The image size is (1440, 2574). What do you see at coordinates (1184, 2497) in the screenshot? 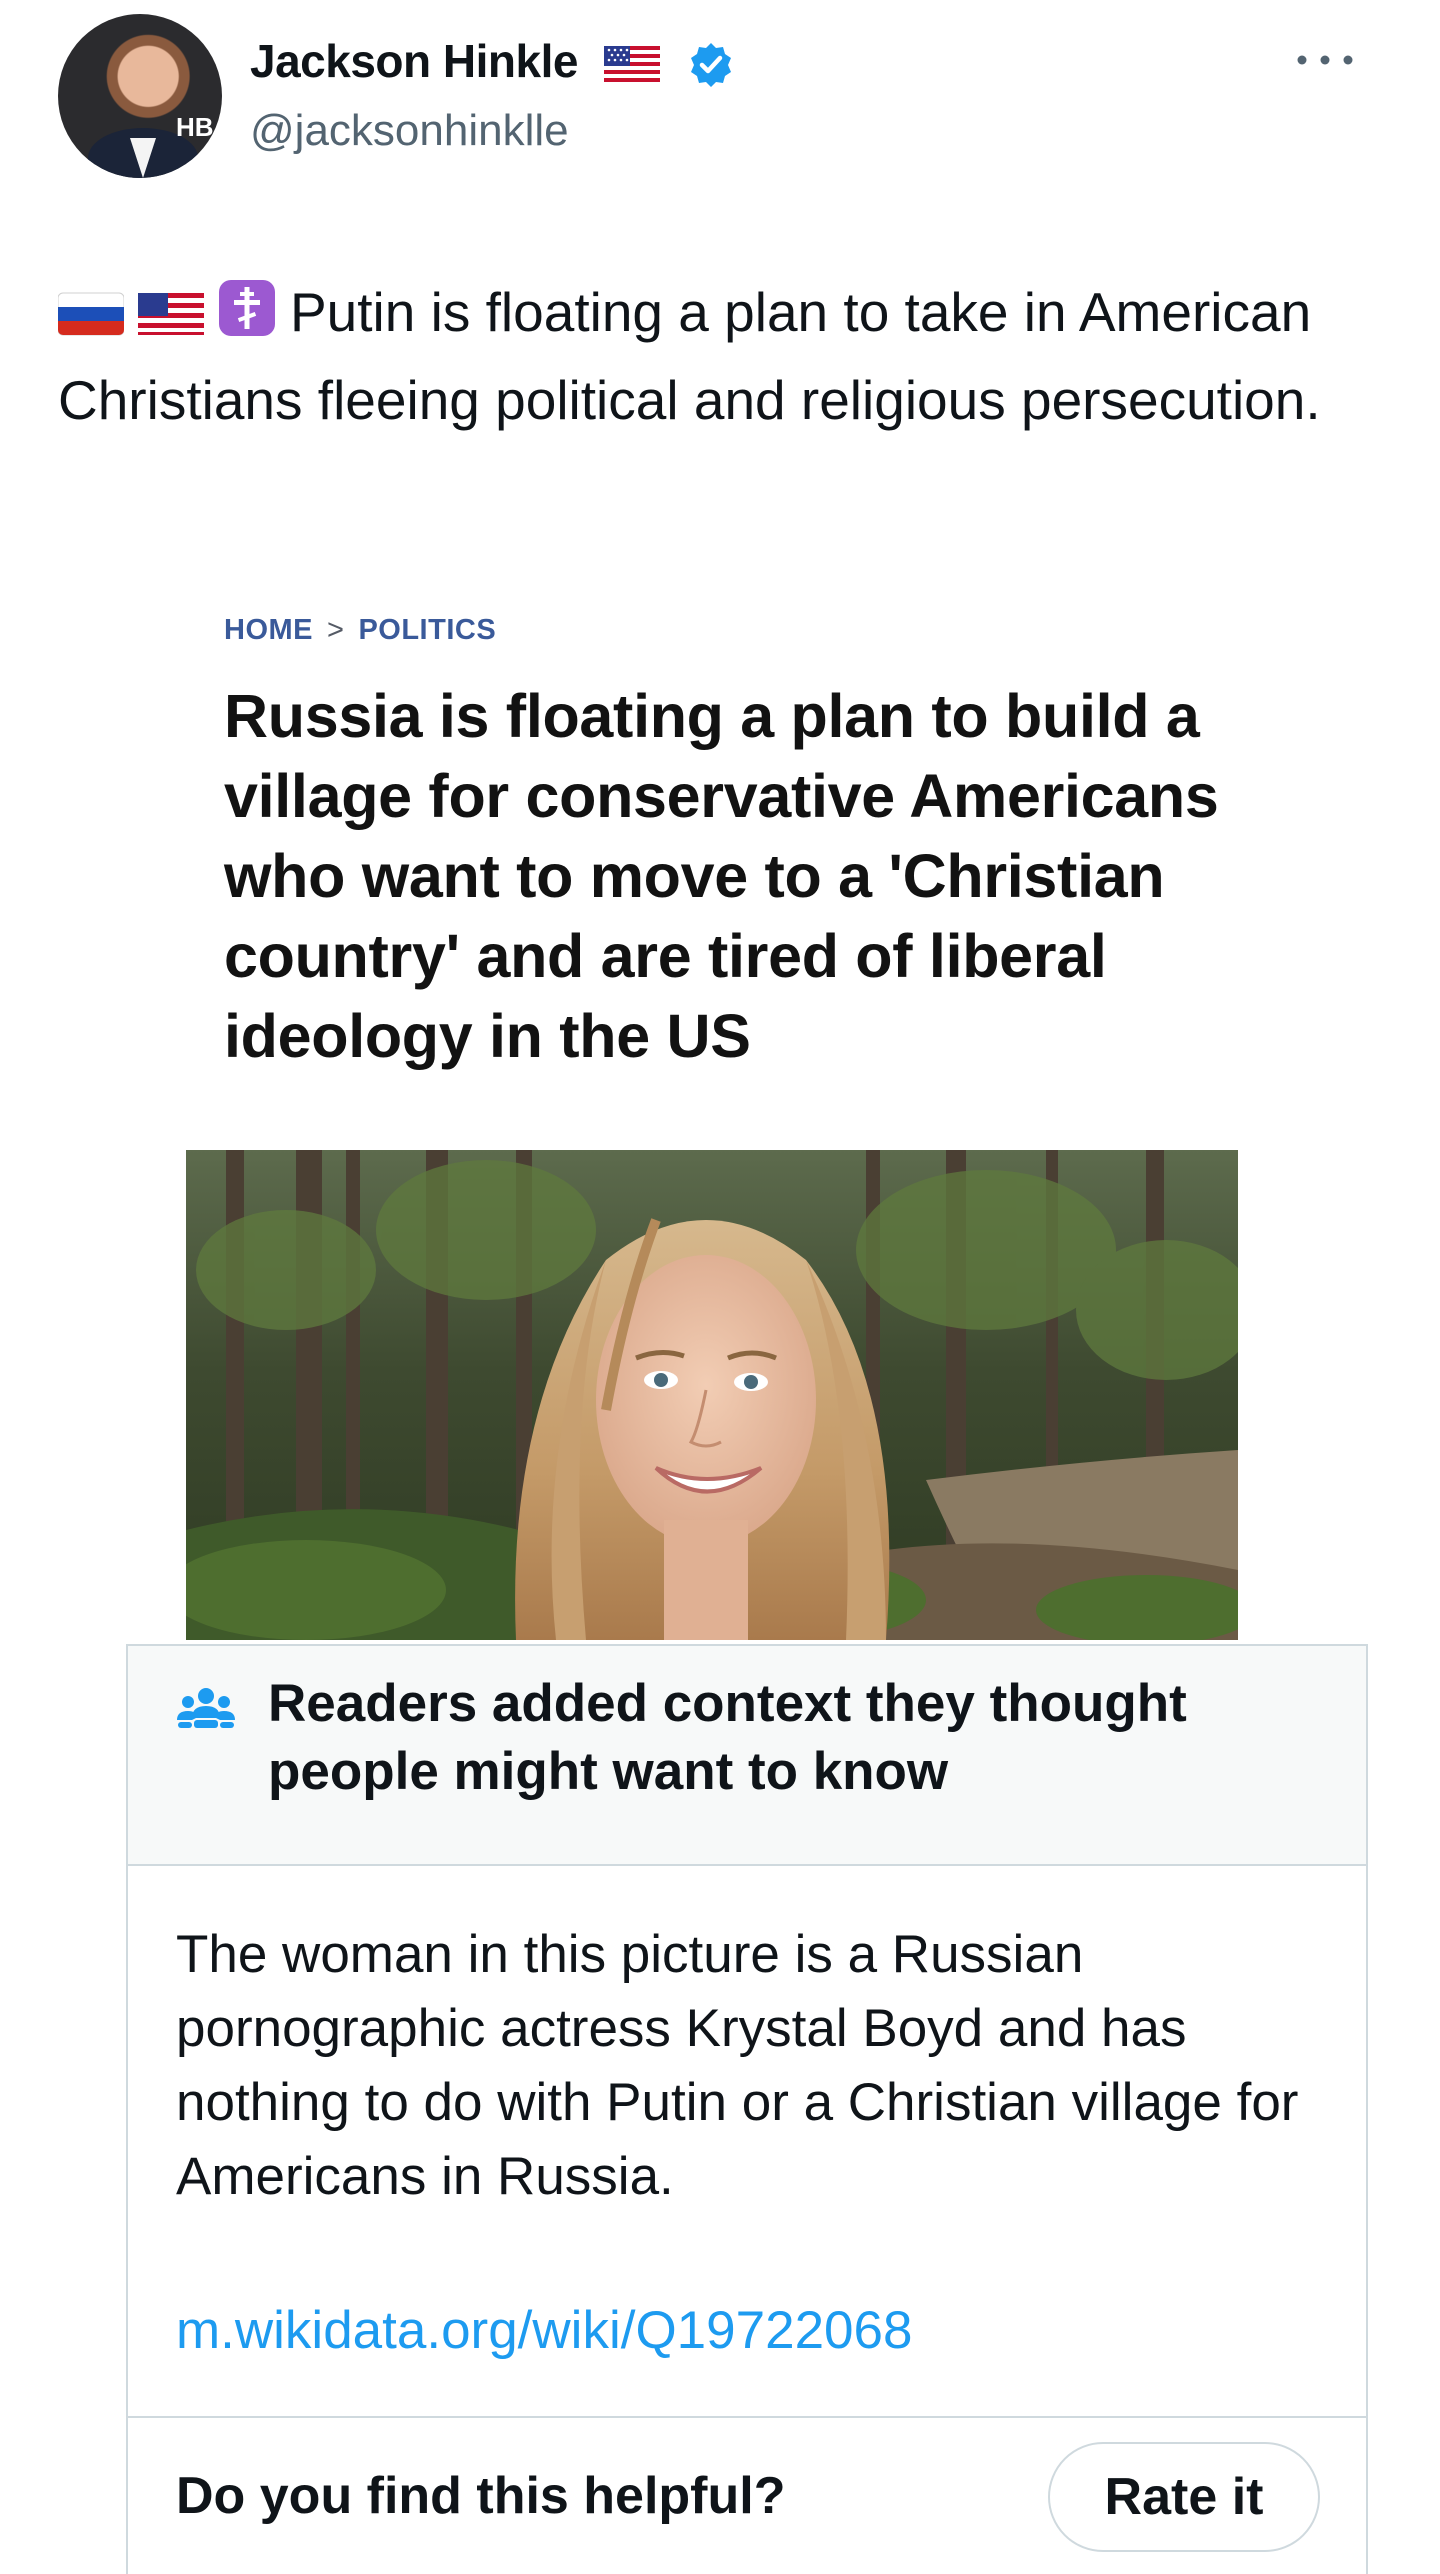
I see `rate-it-button: Rate it` at bounding box center [1184, 2497].